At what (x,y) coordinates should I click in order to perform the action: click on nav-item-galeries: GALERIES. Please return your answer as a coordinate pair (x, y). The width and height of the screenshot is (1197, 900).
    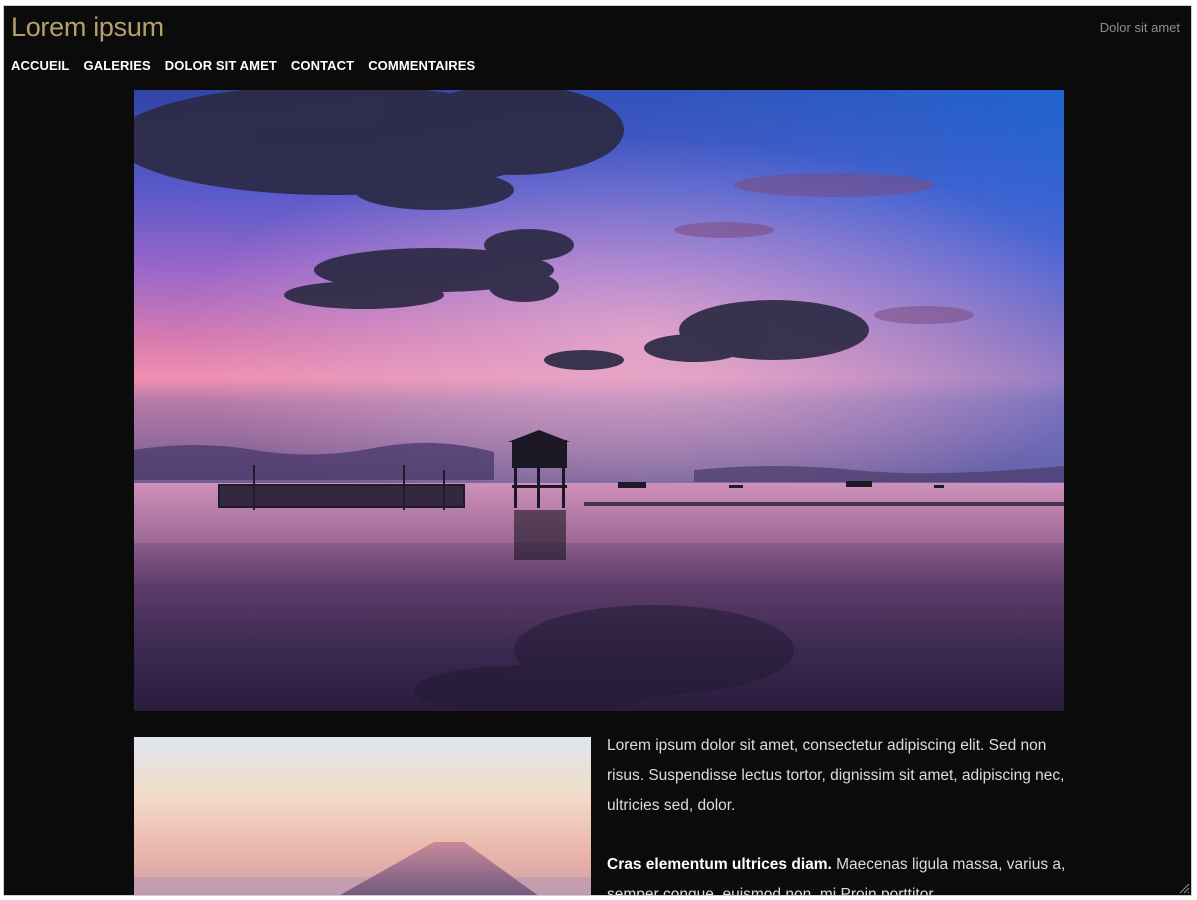
    Looking at the image, I should click on (116, 65).